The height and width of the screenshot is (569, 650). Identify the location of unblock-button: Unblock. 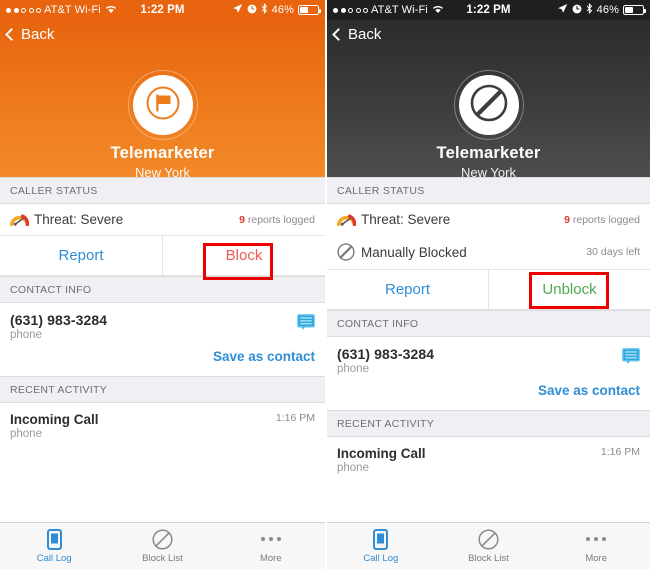
(569, 289).